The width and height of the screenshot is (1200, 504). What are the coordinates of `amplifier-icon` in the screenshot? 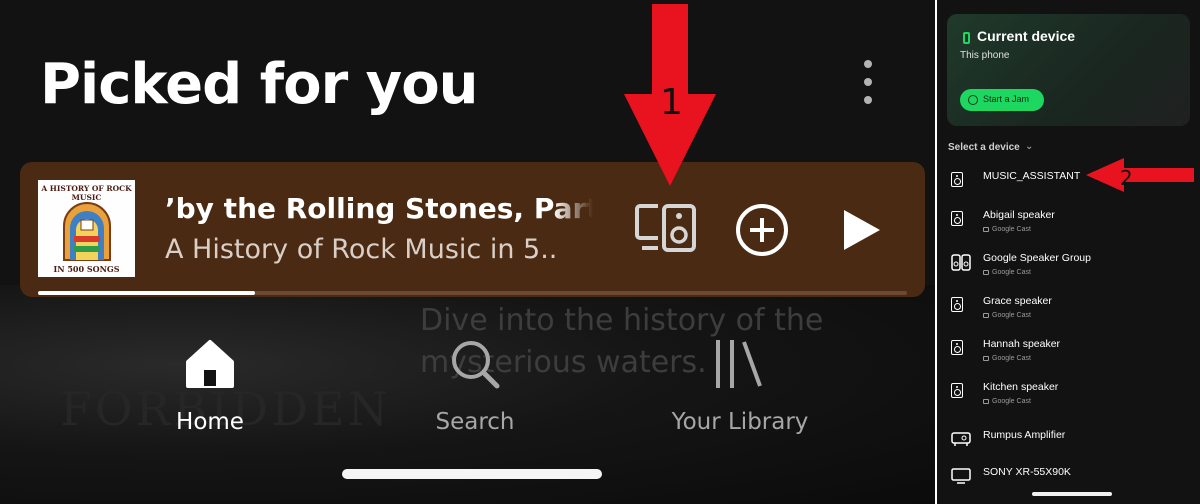 It's located at (961, 439).